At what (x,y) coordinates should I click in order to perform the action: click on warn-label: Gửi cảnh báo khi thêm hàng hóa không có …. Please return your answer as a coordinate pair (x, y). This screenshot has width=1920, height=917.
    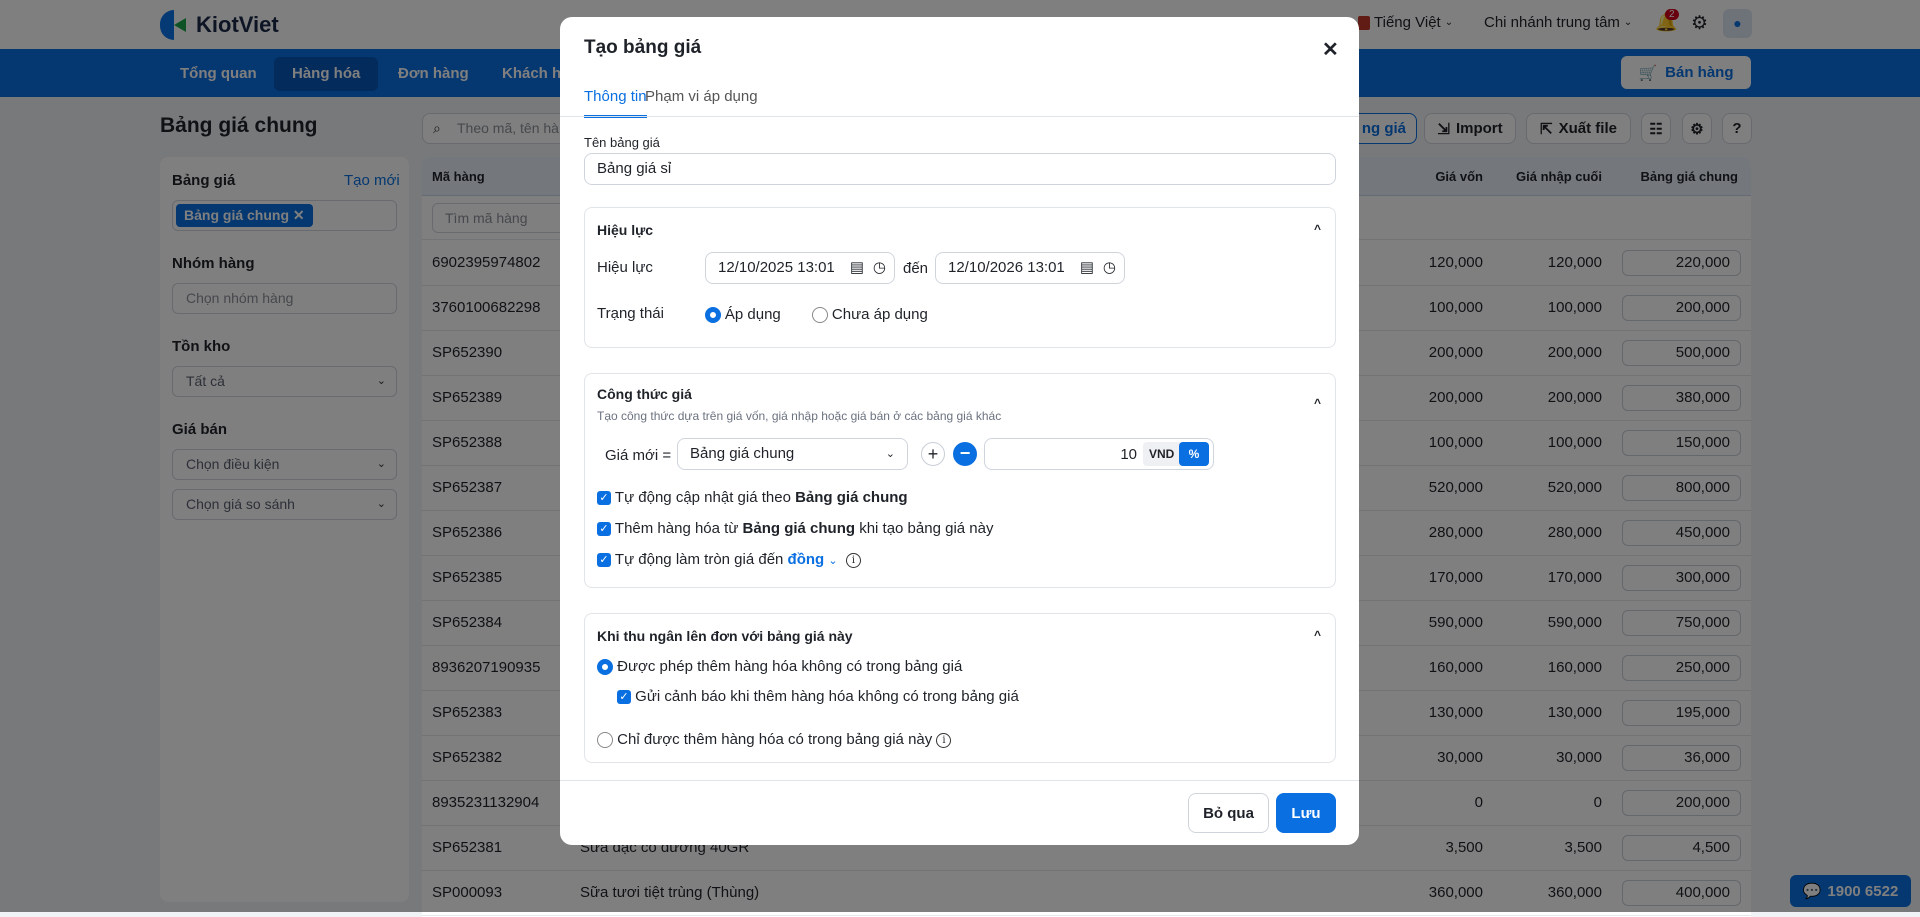
    Looking at the image, I should click on (827, 696).